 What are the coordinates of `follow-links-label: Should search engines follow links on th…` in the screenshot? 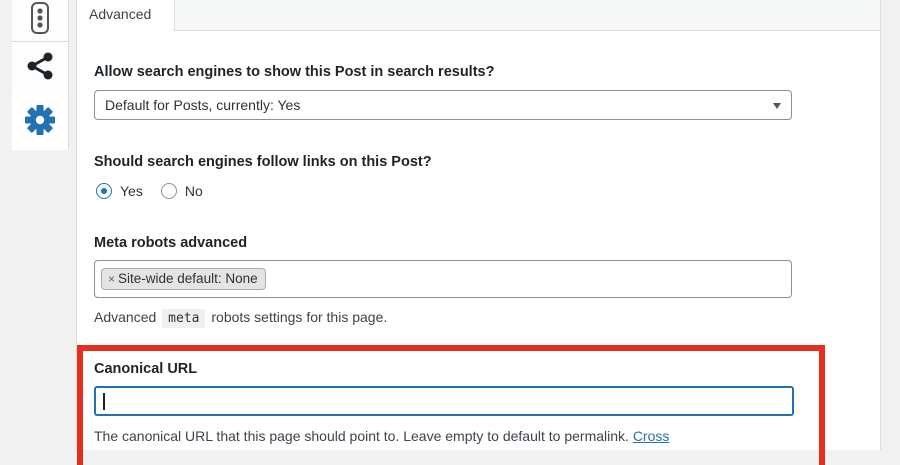 It's located at (263, 162).